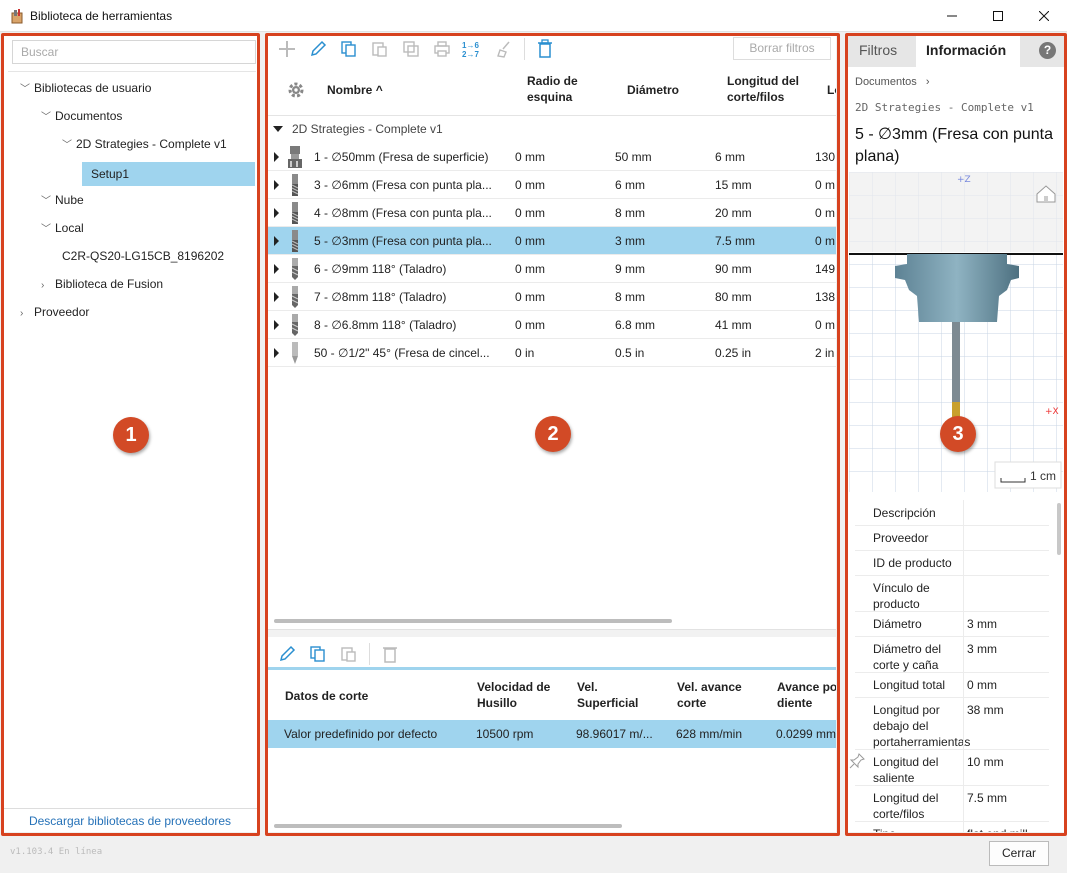  I want to click on tree-item-vendor: › Proveedor, so click(54, 312).